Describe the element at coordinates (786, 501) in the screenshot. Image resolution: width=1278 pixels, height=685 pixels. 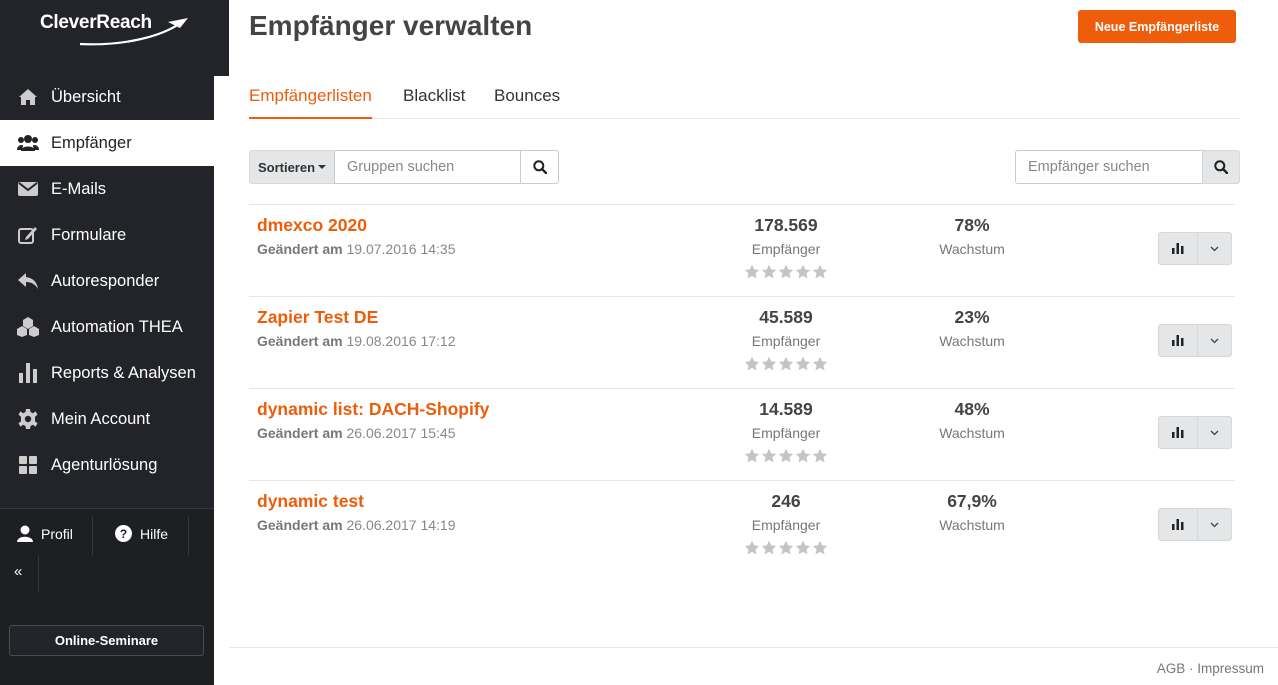
I see `recipient-count: 246` at that location.